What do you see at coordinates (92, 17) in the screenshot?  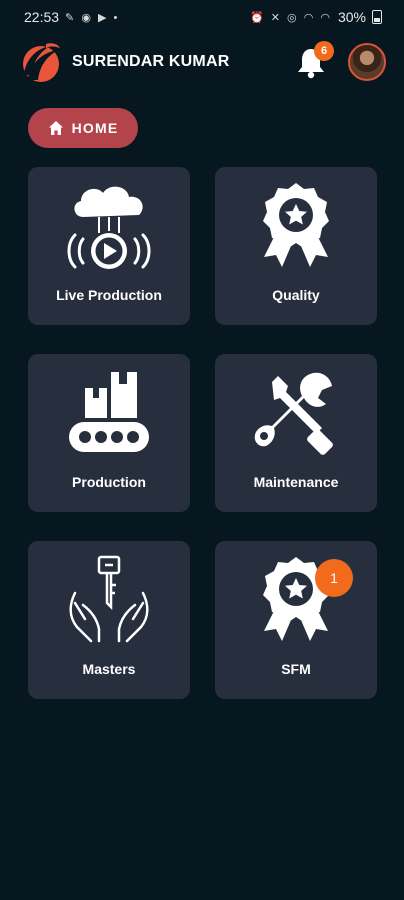 I see `notification-icons: ✎ ◉ ▶ •` at bounding box center [92, 17].